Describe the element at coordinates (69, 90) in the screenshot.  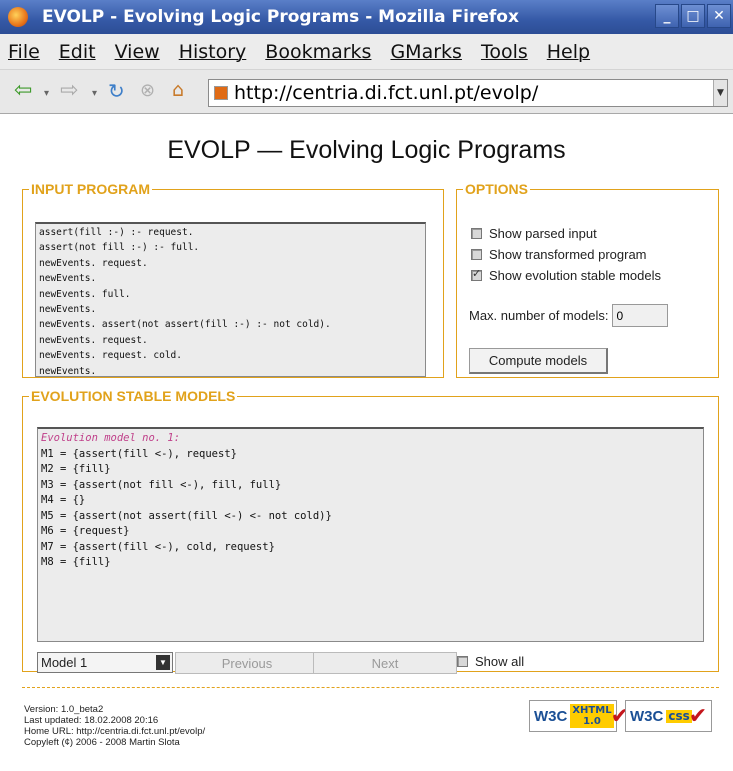
I see `forward-icon: ⇨` at that location.